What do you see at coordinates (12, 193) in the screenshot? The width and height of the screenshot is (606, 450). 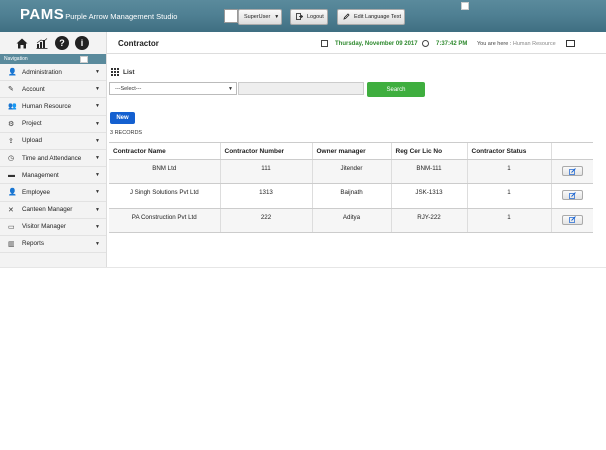 I see `user-icon: 👤` at bounding box center [12, 193].